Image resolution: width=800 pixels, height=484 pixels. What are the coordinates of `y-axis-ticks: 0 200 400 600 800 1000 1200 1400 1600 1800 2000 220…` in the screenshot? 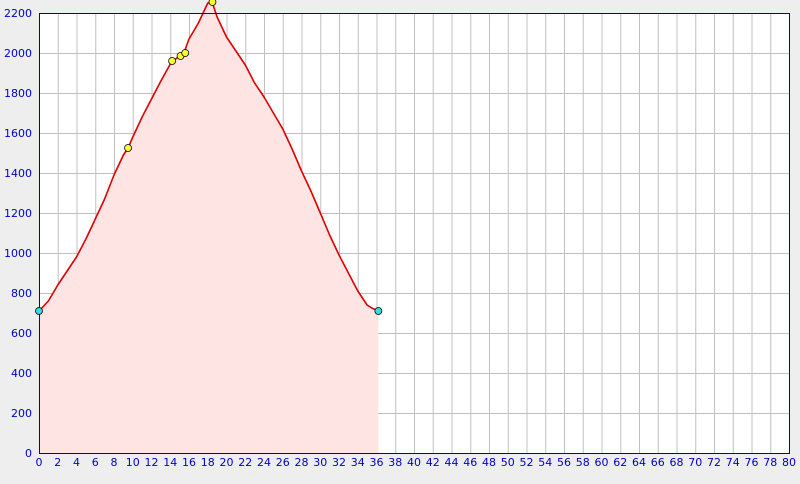 It's located at (18, 233).